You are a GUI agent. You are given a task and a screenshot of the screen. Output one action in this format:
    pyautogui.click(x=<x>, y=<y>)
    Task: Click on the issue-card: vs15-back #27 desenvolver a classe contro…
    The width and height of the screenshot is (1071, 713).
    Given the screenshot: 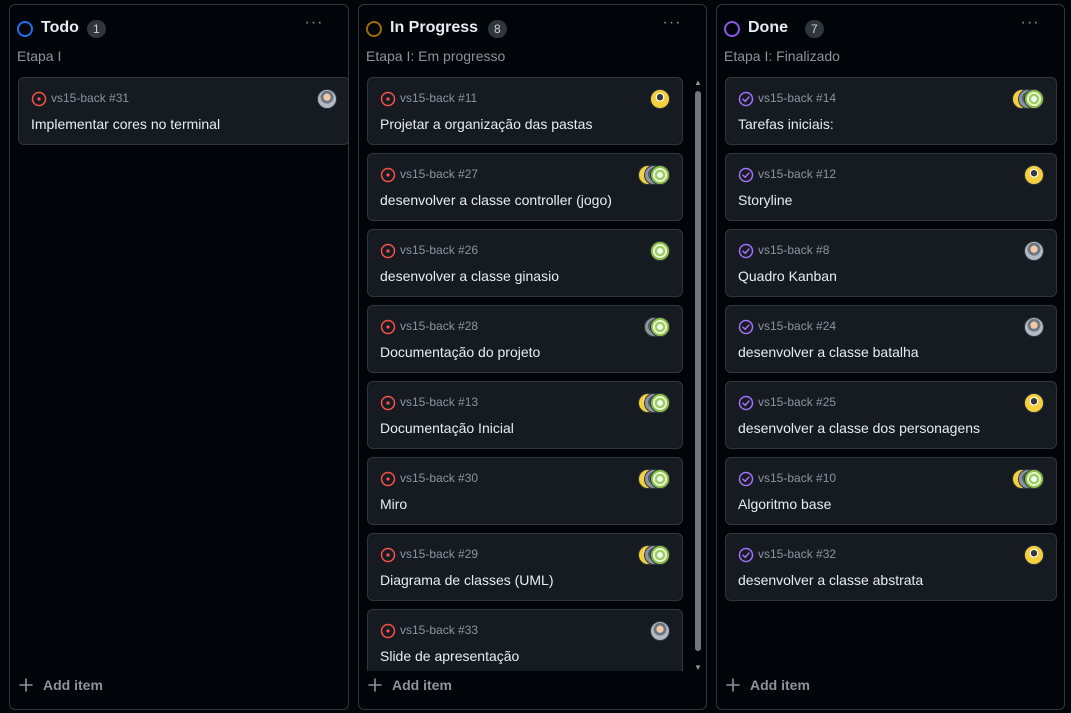 What is the action you would take?
    pyautogui.click(x=525, y=187)
    